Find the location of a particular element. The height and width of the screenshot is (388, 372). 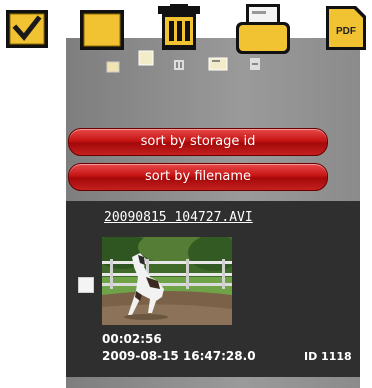

media-duration: 00:02:56 is located at coordinates (132, 339).